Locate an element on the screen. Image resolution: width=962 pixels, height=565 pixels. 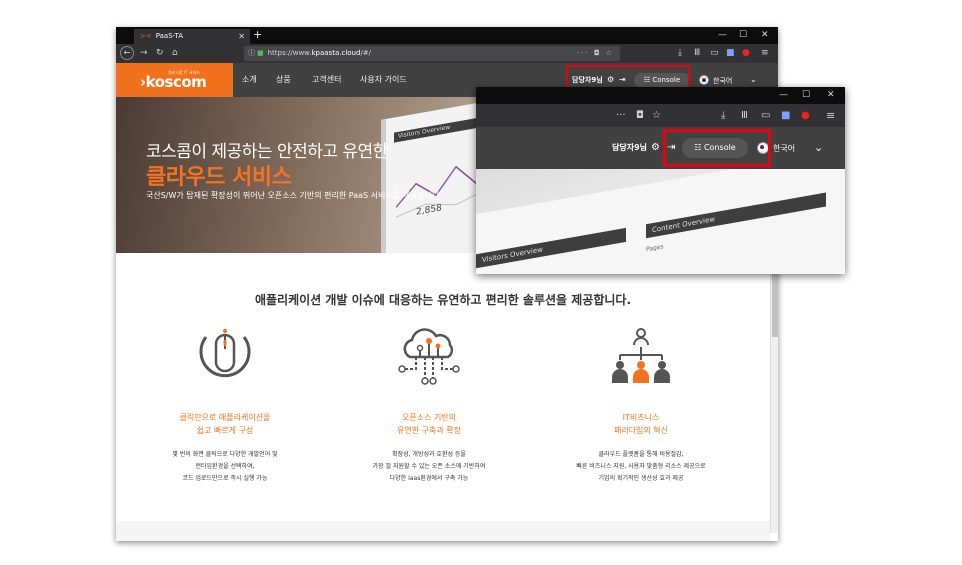
feature-title-line1: 클릭만으로 애플리케이션을 is located at coordinates (225, 417).